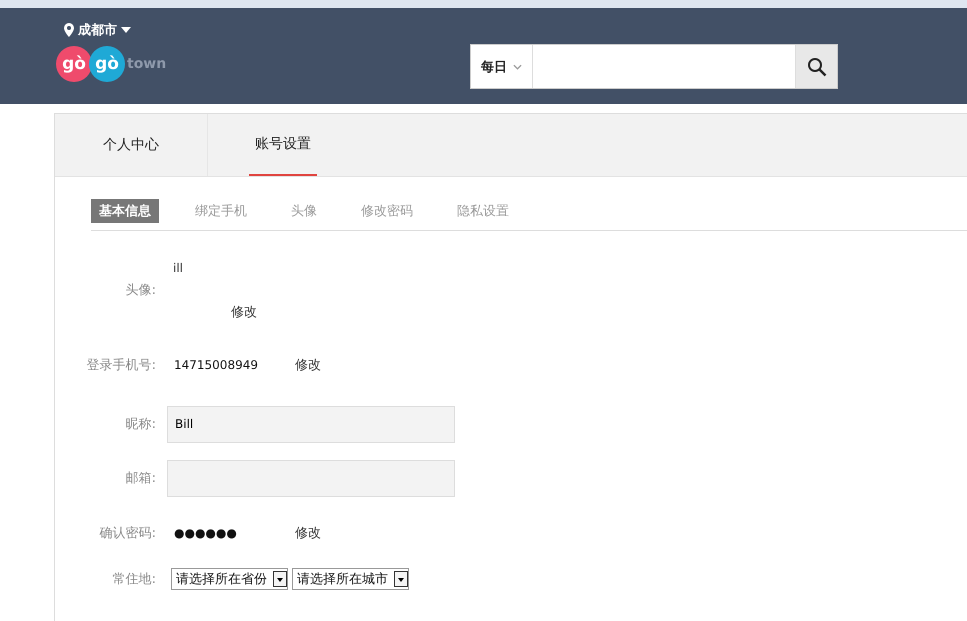 Image resolution: width=967 pixels, height=621 pixels. I want to click on dropdown: 请选择所在城市, so click(350, 579).